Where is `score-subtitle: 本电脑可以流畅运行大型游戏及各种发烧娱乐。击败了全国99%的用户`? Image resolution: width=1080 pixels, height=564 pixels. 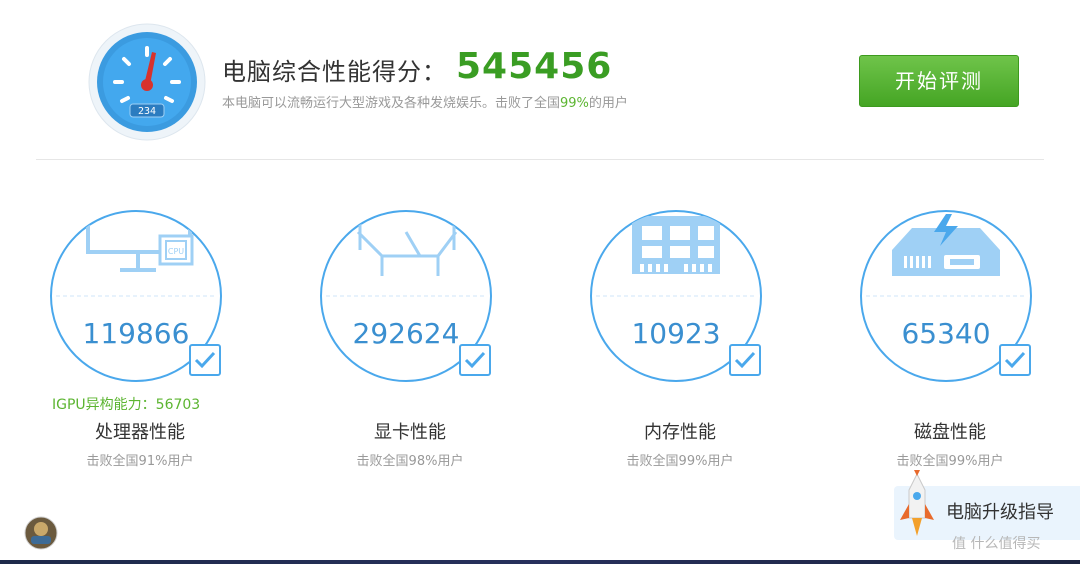
score-subtitle: 本电脑可以流畅运行大型游戏及各种发烧娱乐。击败了全国99%的用户 is located at coordinates (425, 101).